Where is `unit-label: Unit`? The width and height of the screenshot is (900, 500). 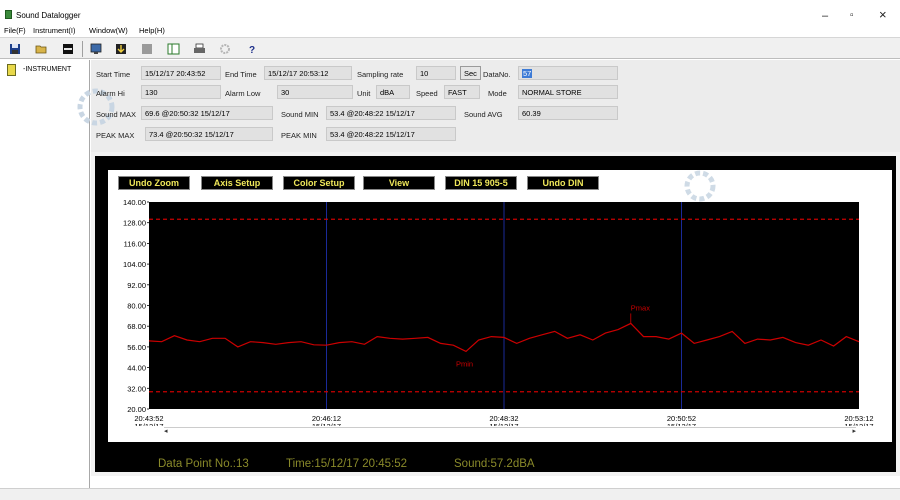 unit-label: Unit is located at coordinates (364, 93).